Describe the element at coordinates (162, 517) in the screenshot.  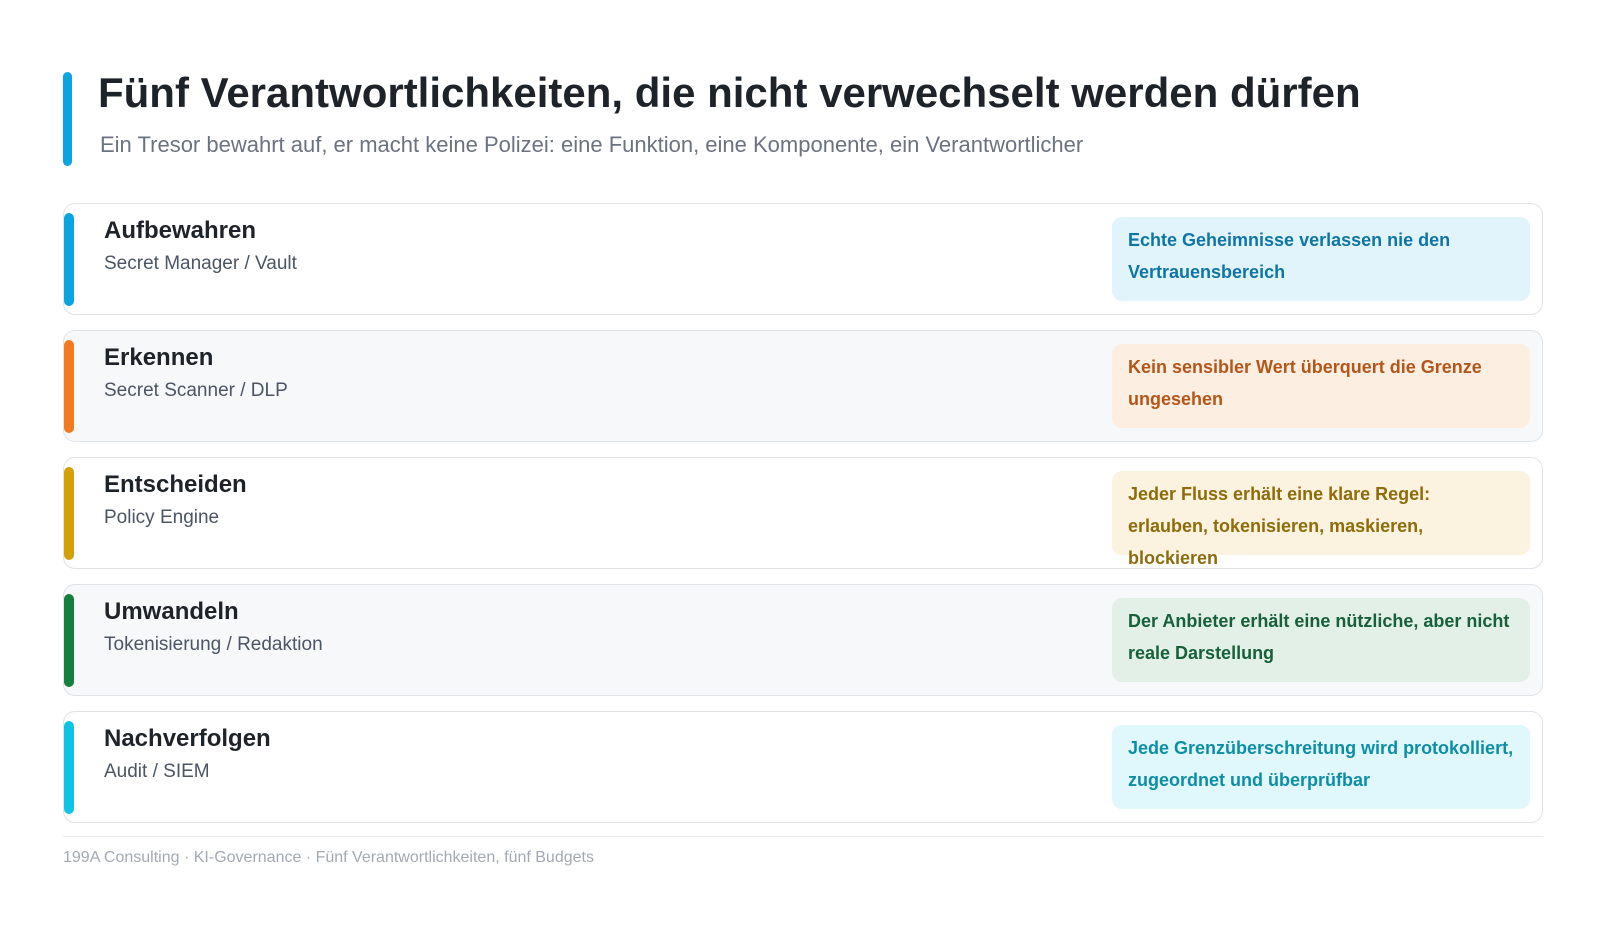
I see `role-component: Policy Engine` at that location.